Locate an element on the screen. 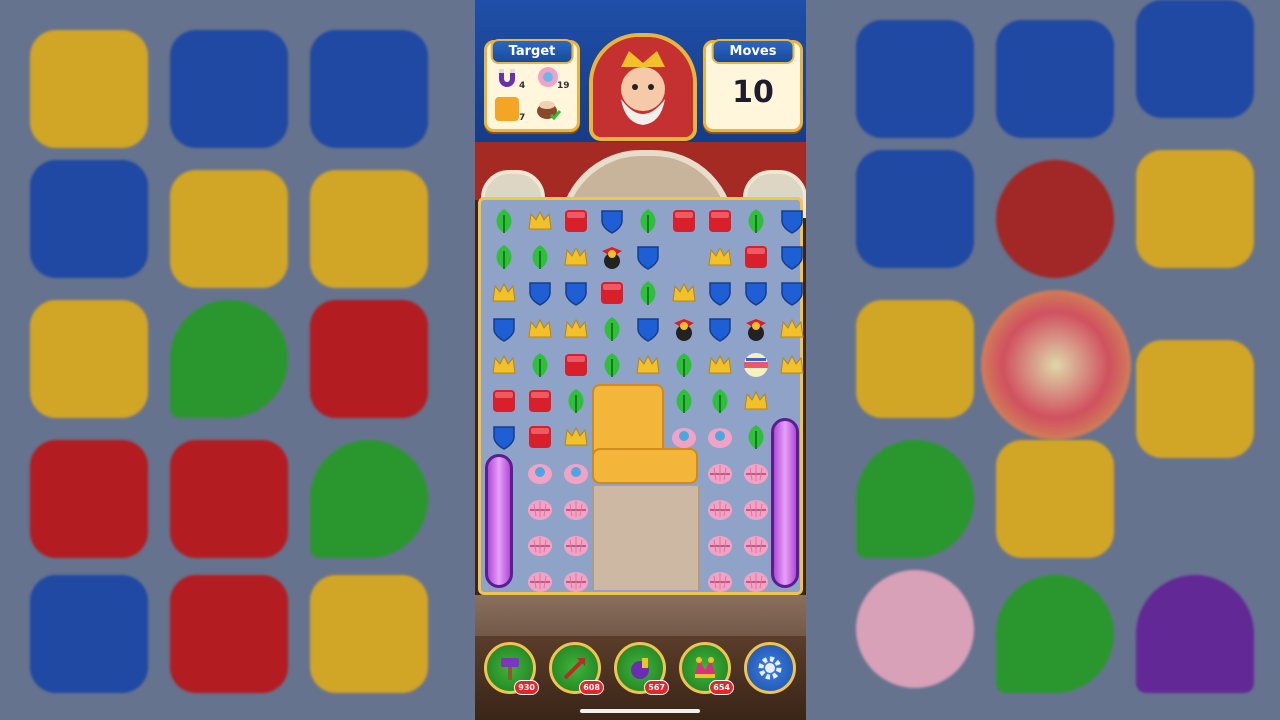  cannon-icon is located at coordinates (640, 668).